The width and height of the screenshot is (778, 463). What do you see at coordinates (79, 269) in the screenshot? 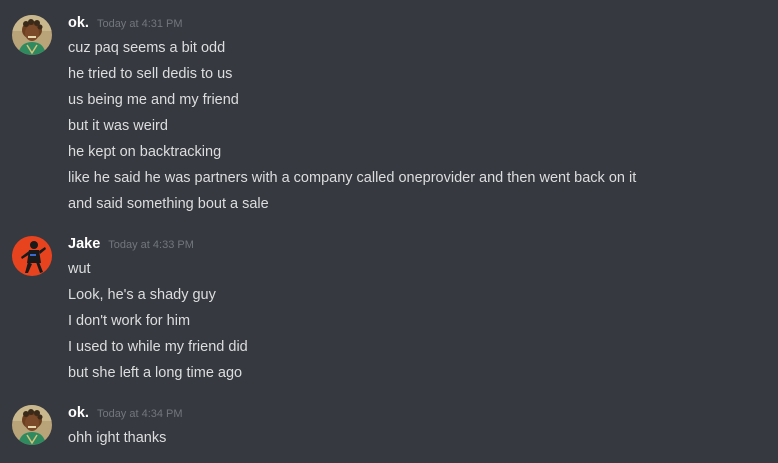
I see `message-text: wut` at bounding box center [79, 269].